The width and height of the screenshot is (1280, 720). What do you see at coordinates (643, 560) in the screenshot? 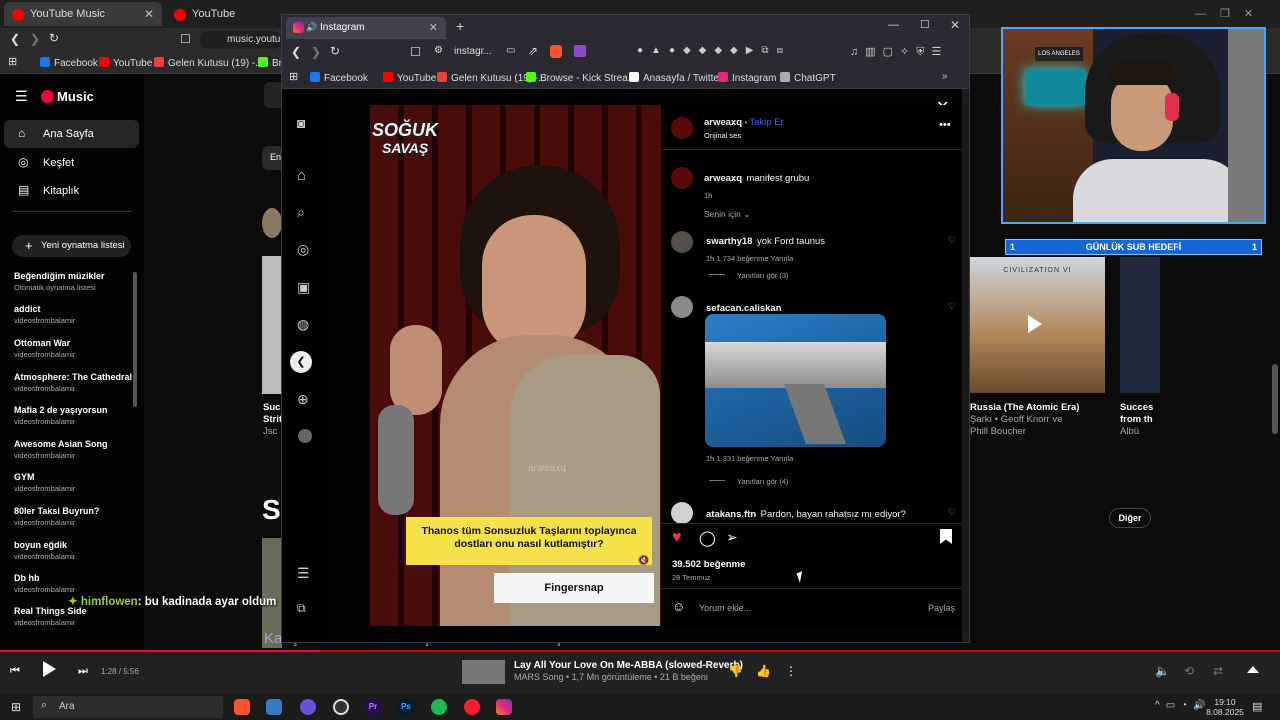
I see `mute-icon: 🔇` at bounding box center [643, 560].